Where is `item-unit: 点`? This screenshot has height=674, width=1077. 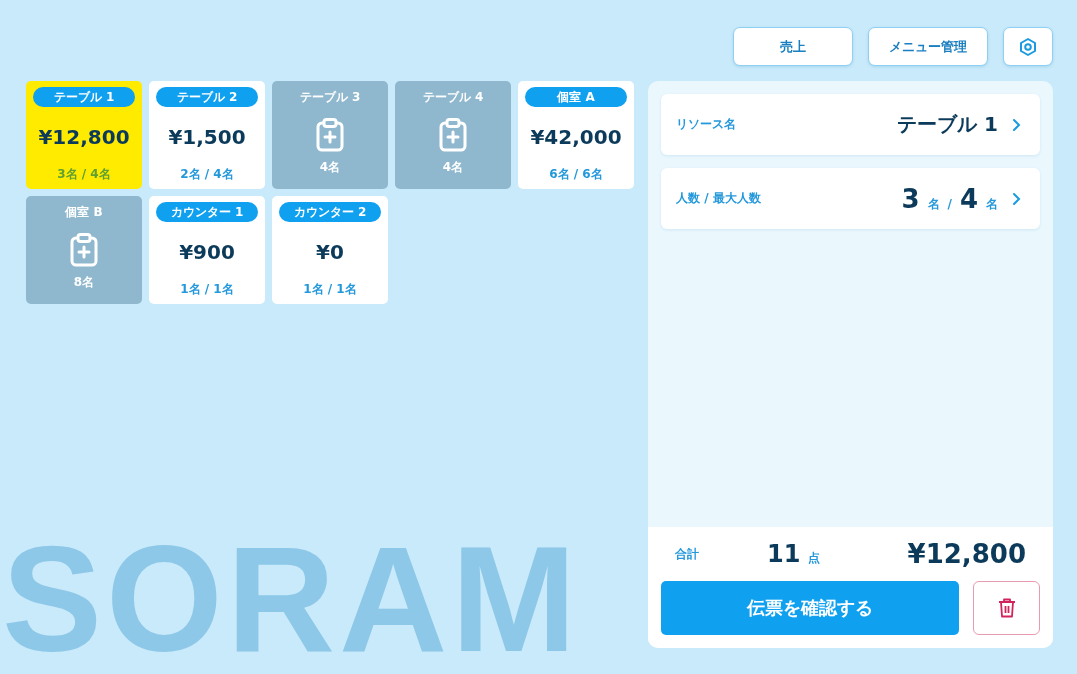
item-unit: 点 is located at coordinates (814, 558).